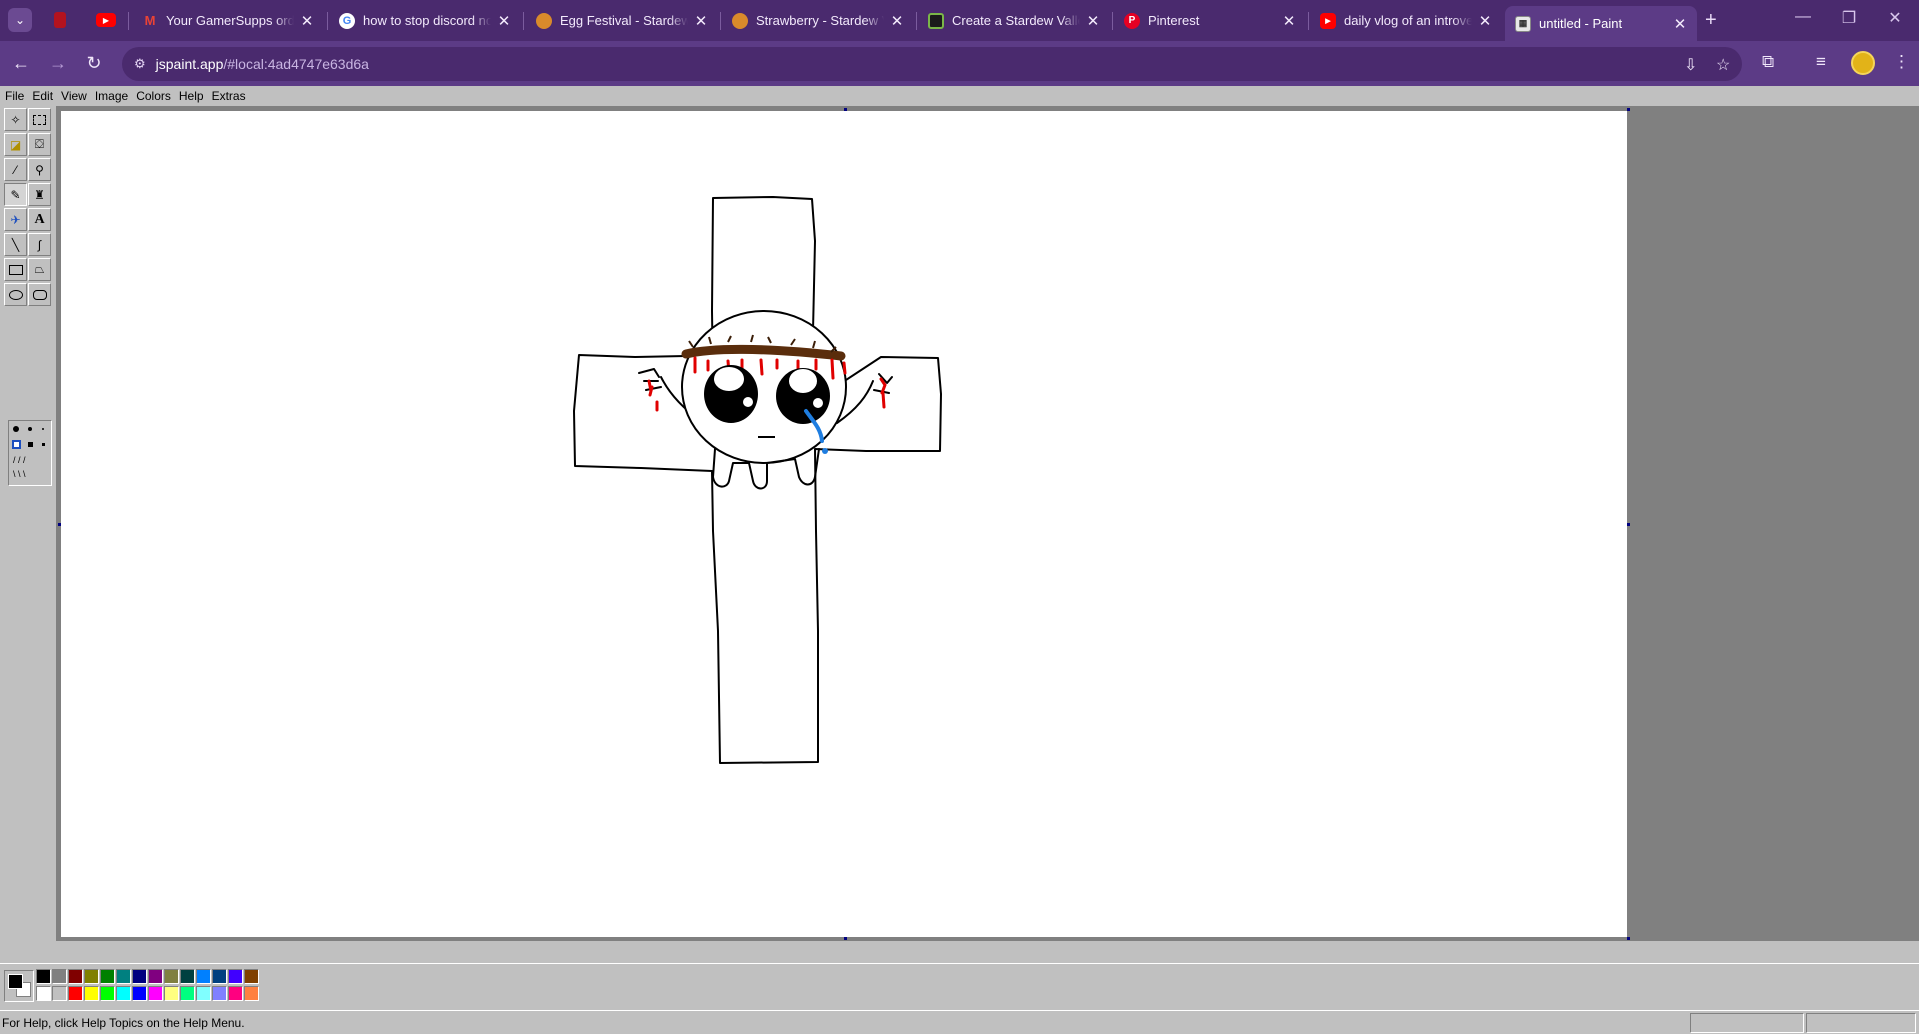 The height and width of the screenshot is (1034, 1919). Describe the element at coordinates (622, 20) in the screenshot. I see `tab-egg-festival: Egg Festival - Stardew Valley ✕` at that location.